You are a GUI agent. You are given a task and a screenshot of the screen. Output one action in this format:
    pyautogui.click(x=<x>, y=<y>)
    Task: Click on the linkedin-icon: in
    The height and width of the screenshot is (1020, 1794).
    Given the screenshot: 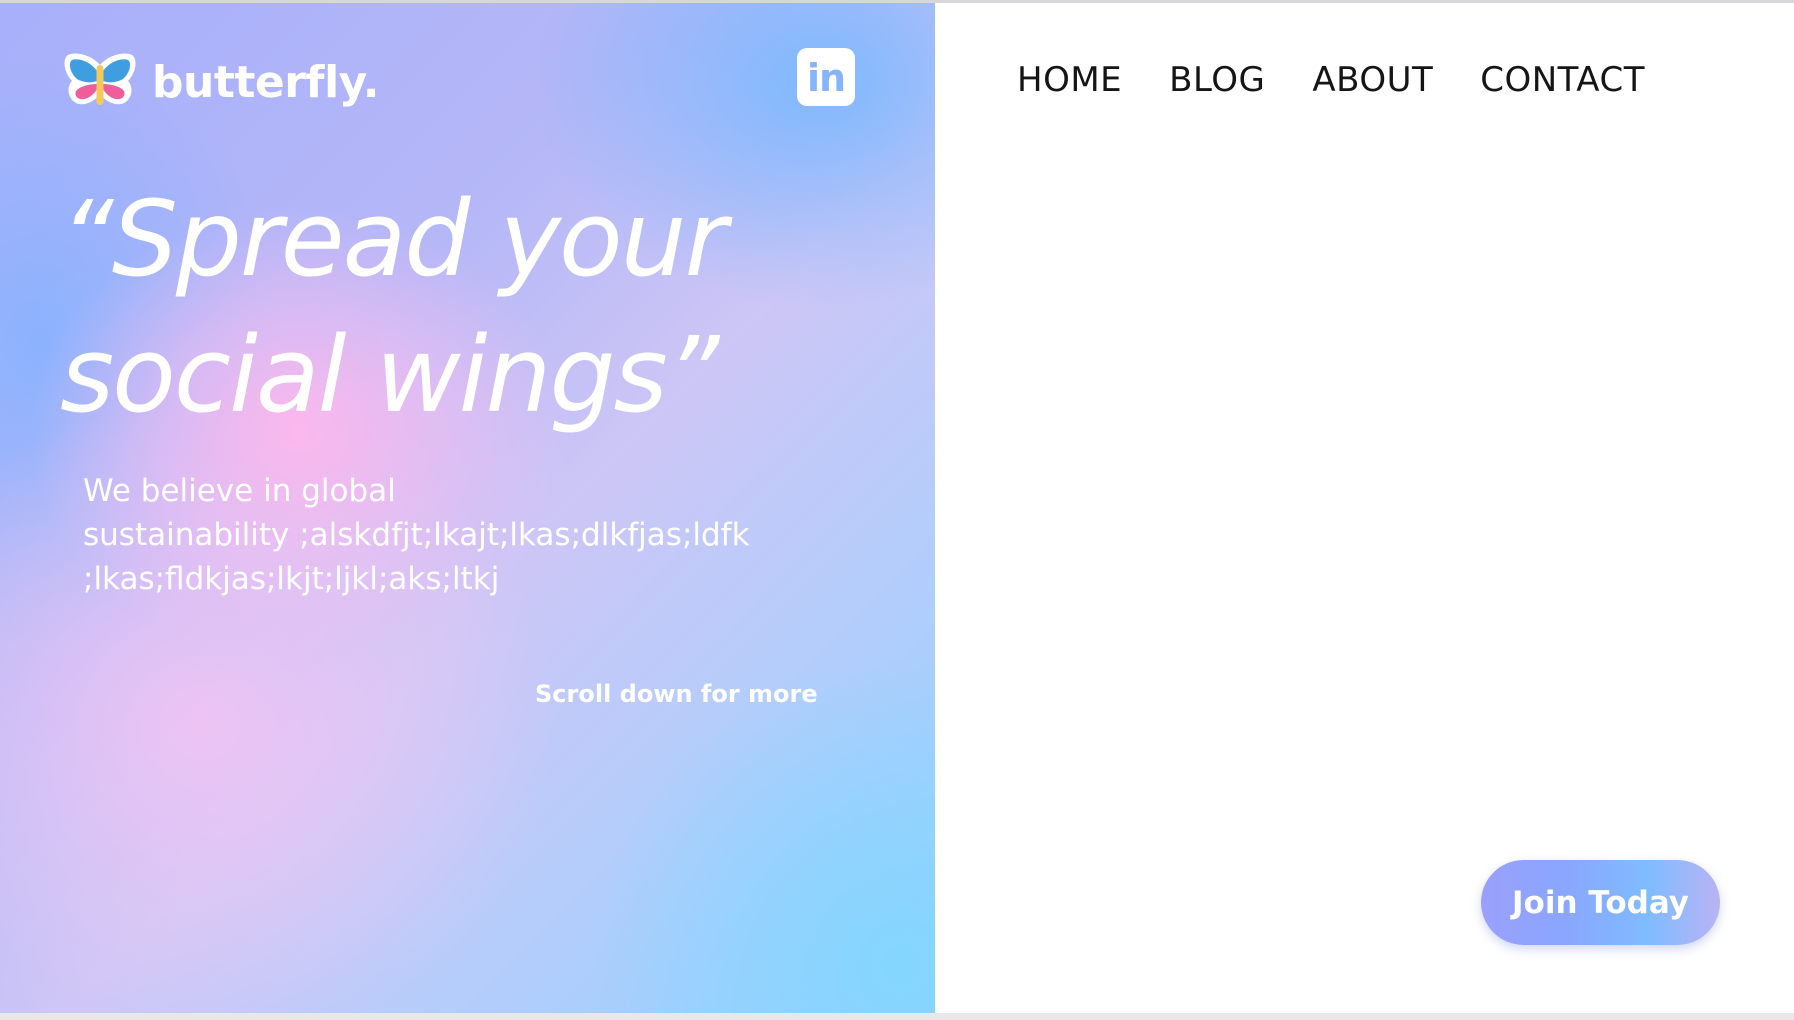 What is the action you would take?
    pyautogui.click(x=826, y=78)
    